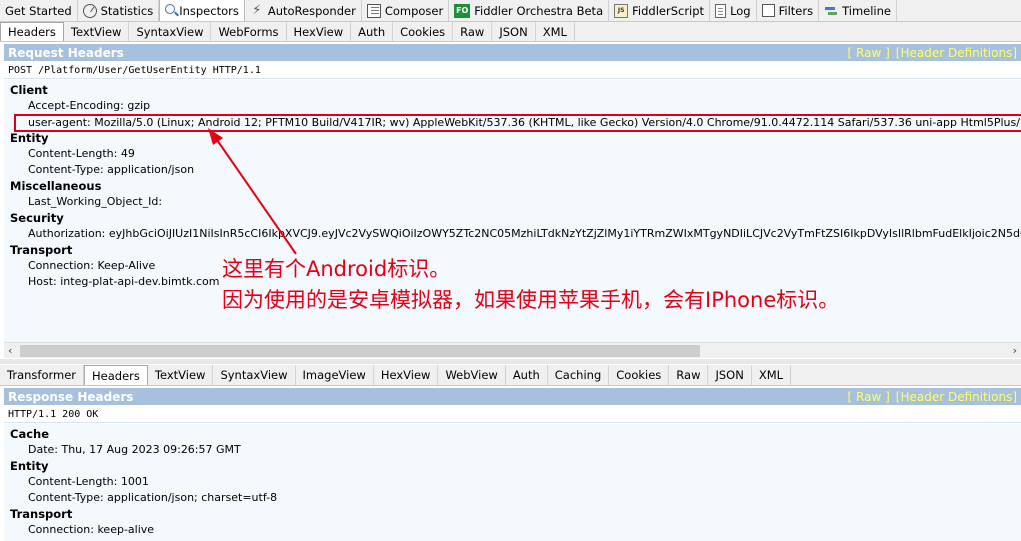  I want to click on scroll-left-icon: ‹, so click(10, 350).